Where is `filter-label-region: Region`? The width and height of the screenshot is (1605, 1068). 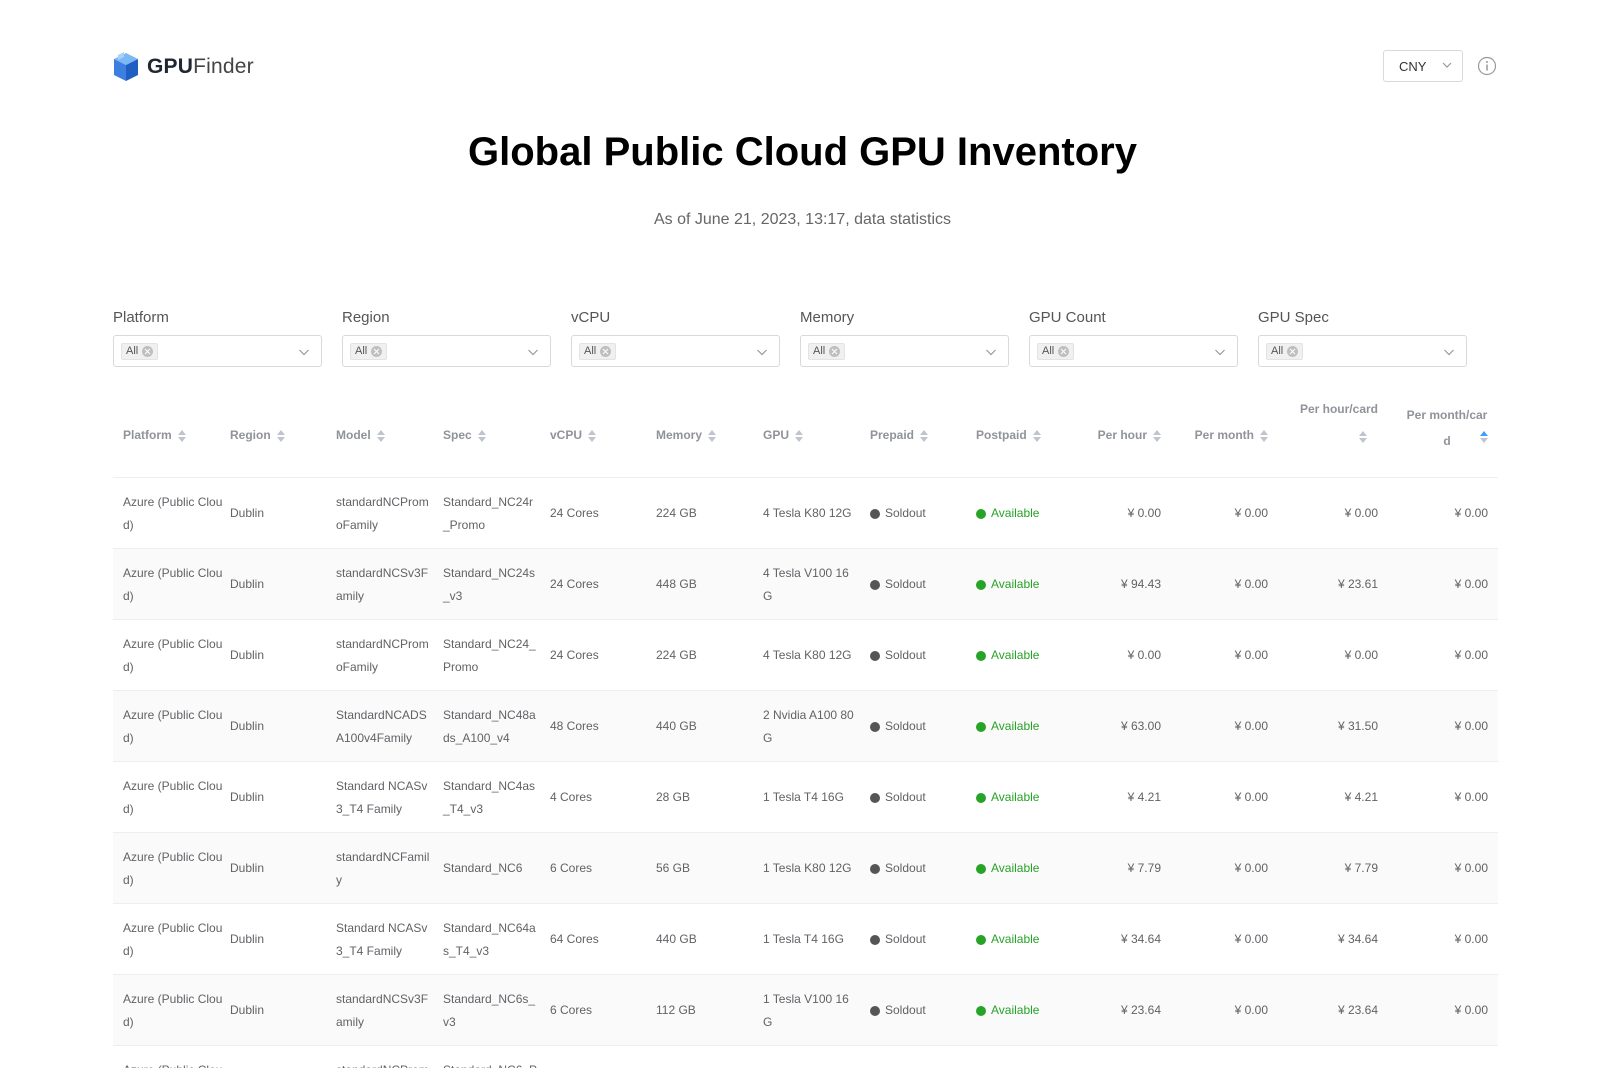
filter-label-region: Region is located at coordinates (366, 317).